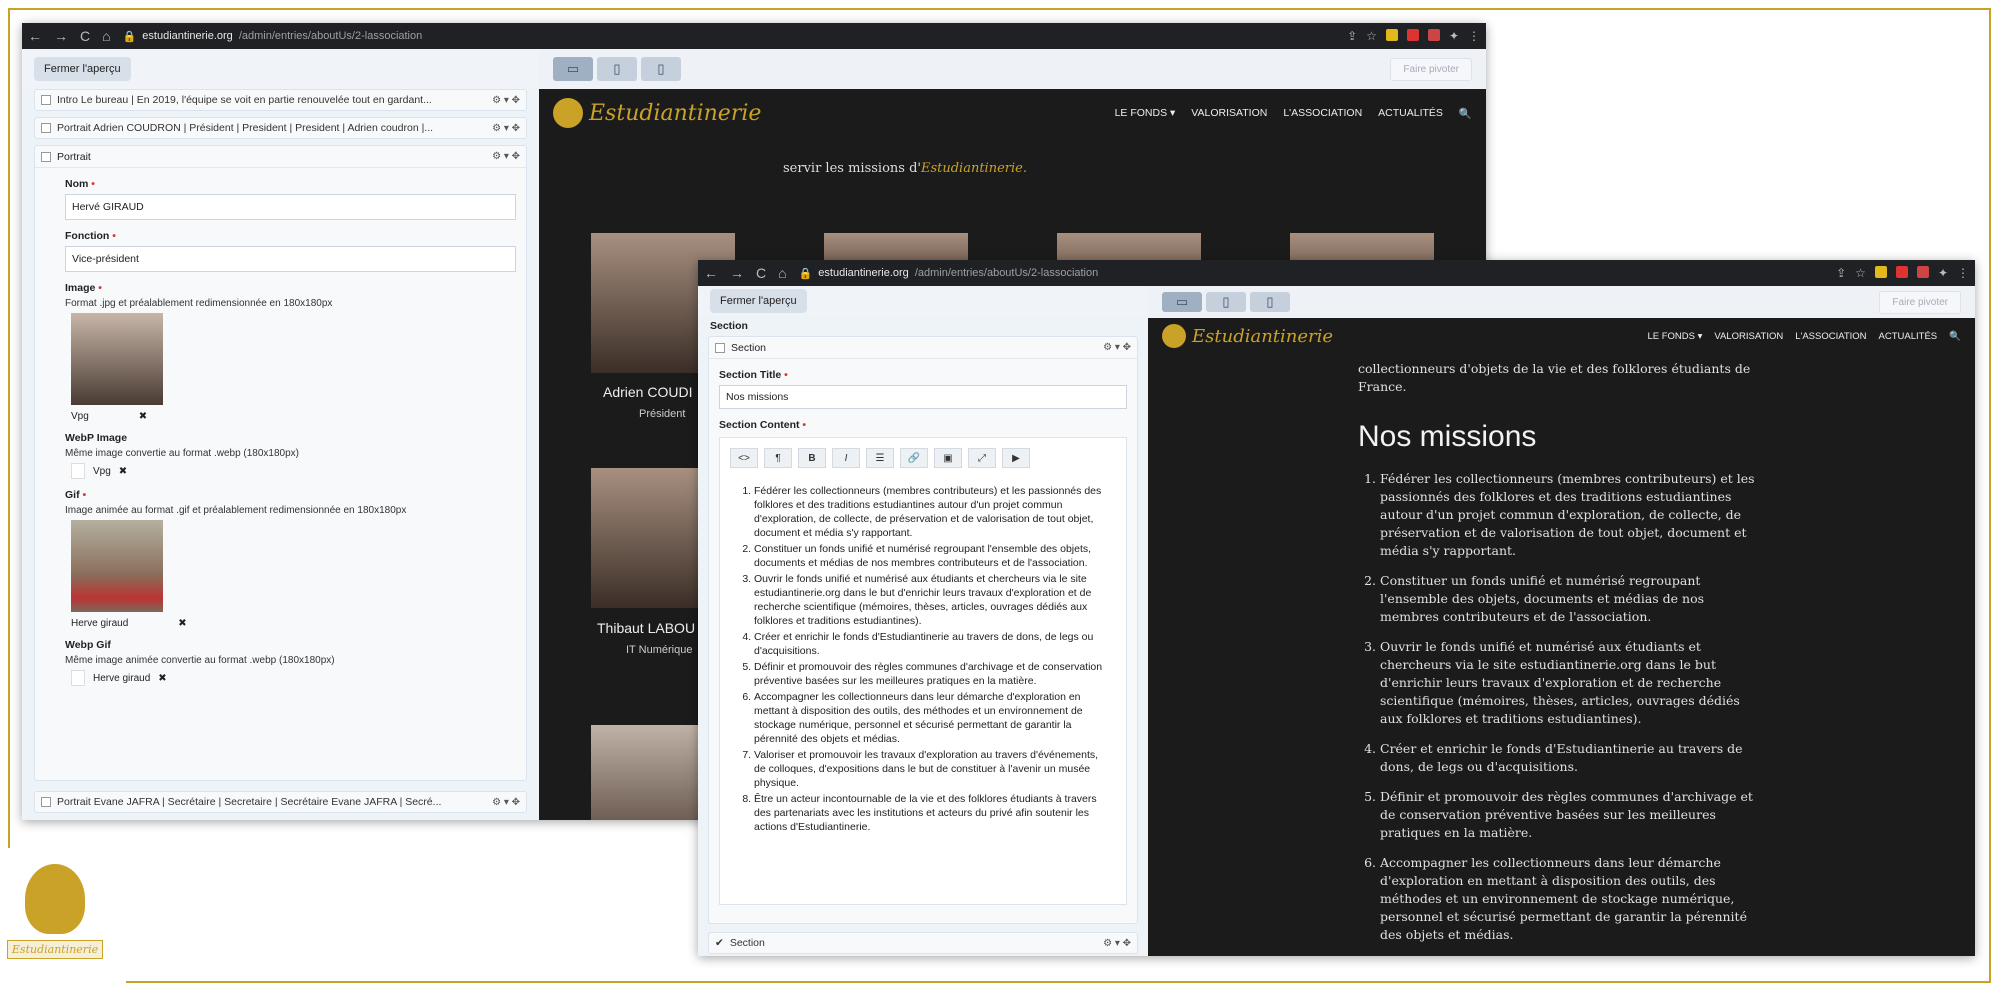  I want to click on extensions: ⇪ ☆ ✦ ⋮, so click(1413, 36).